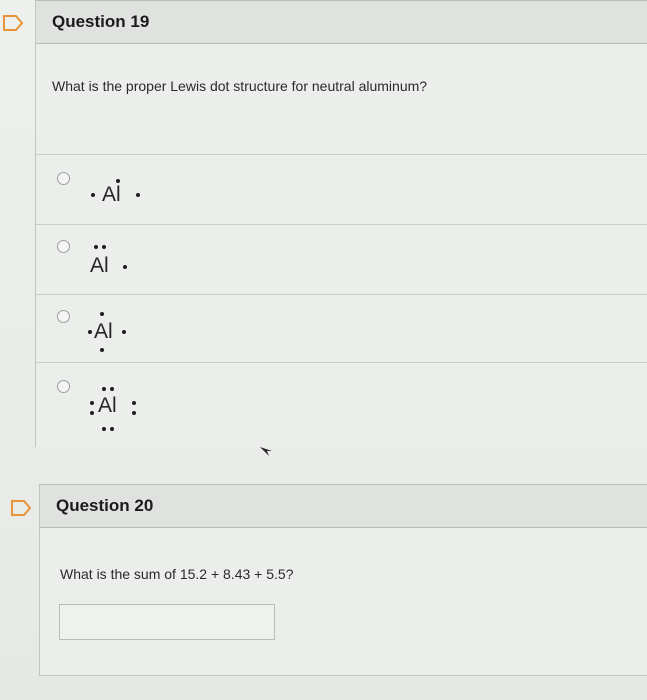  What do you see at coordinates (343, 506) in the screenshot?
I see `question-20-header: Question 20` at bounding box center [343, 506].